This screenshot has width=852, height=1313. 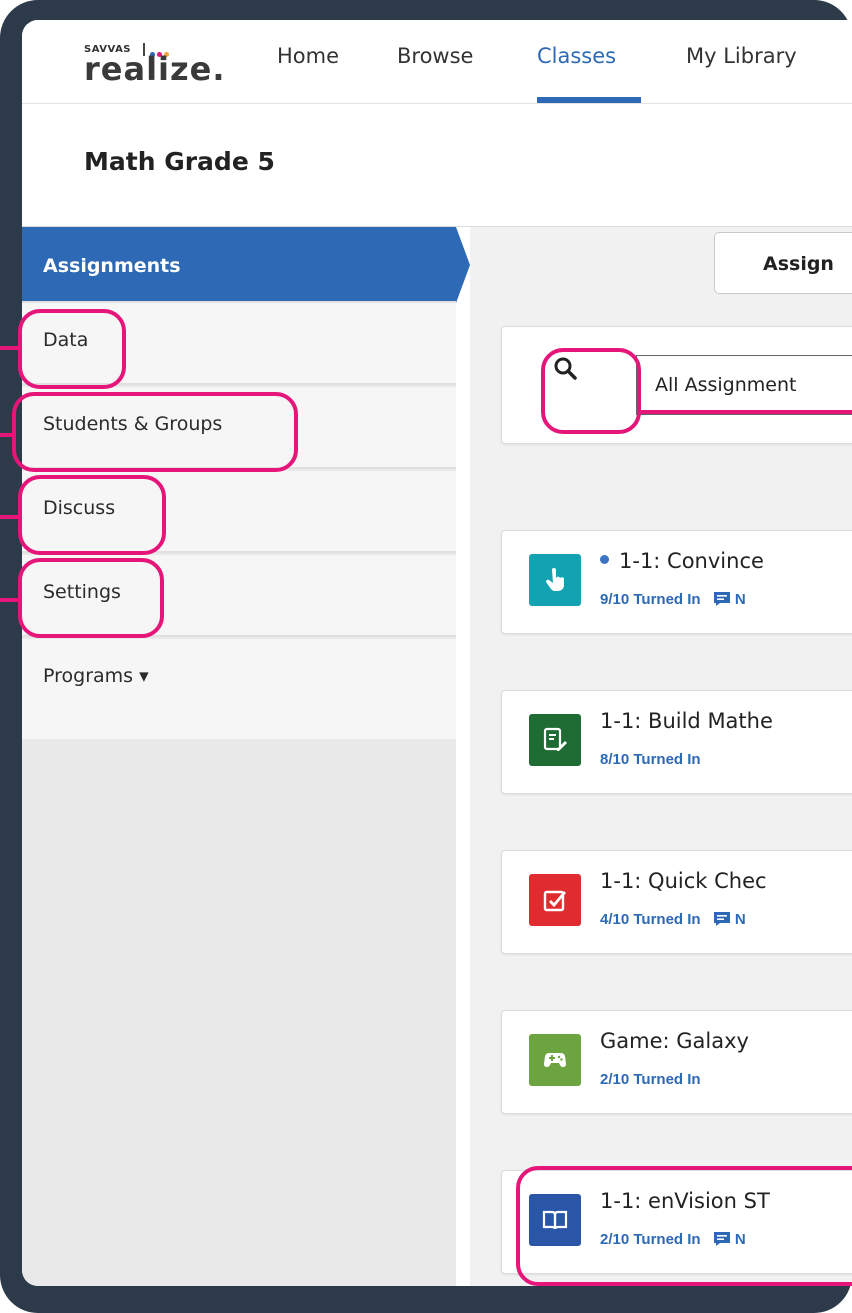 I want to click on savvas-realize-logo: SAVVAS realize., so click(x=155, y=65).